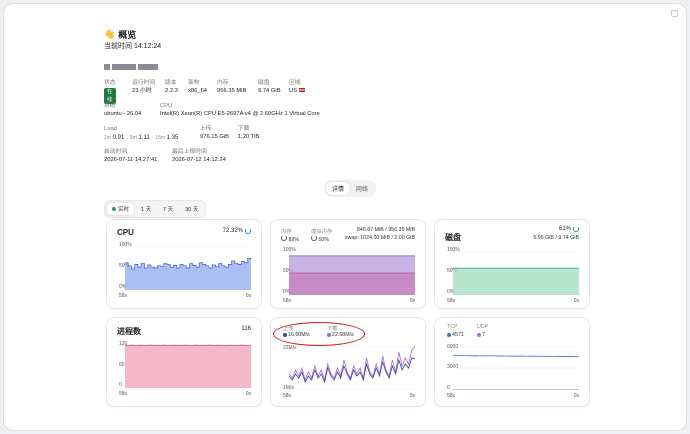 This screenshot has height=434, width=690. I want to click on disk-chart, so click(516, 273).